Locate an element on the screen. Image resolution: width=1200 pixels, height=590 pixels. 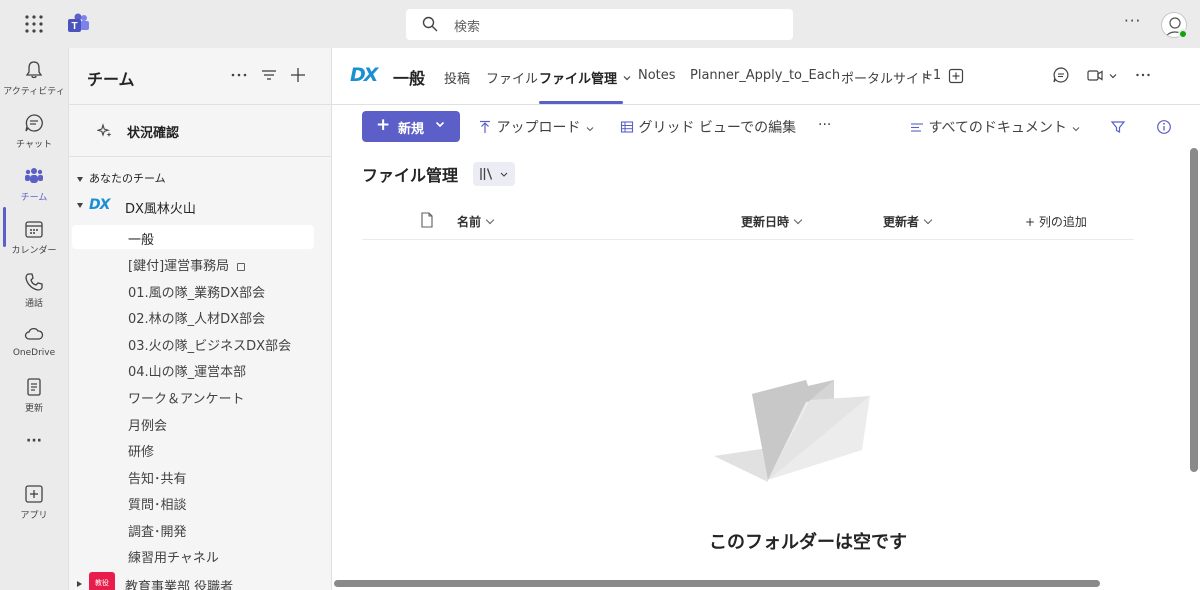
channel-item: 一般 is located at coordinates (193, 237).